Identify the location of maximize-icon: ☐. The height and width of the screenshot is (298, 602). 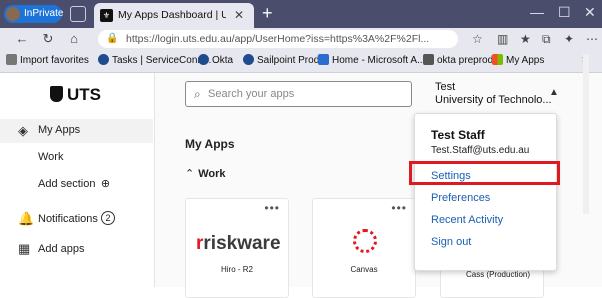
(564, 12).